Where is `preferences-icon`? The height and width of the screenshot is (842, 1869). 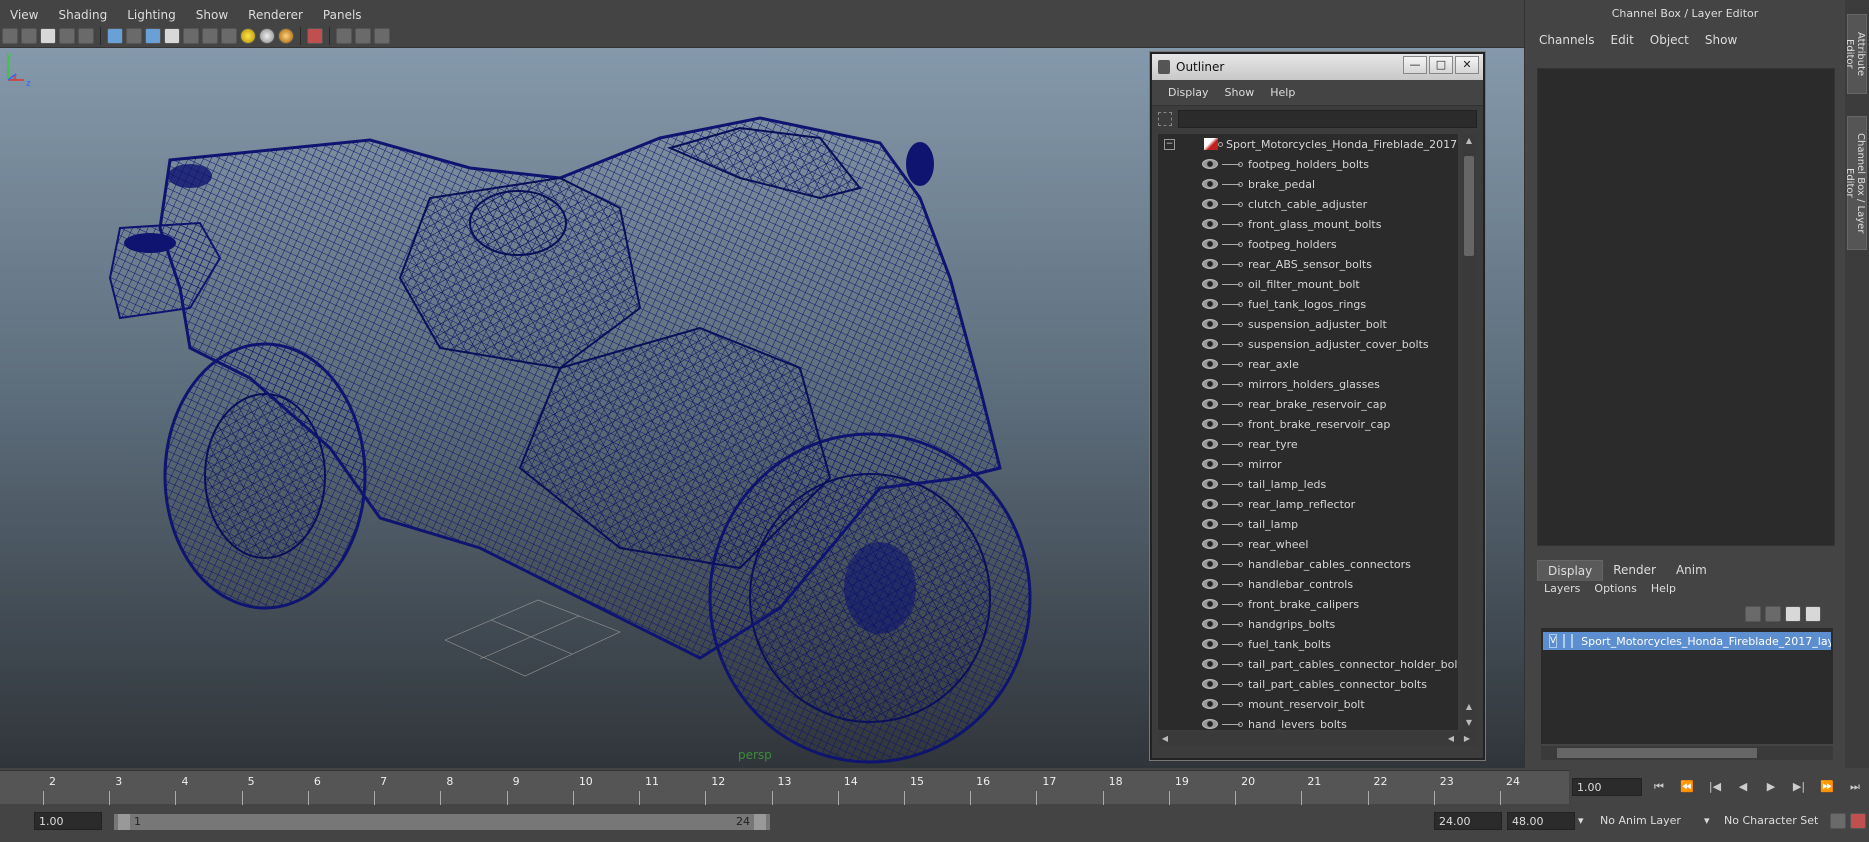 preferences-icon is located at coordinates (1858, 821).